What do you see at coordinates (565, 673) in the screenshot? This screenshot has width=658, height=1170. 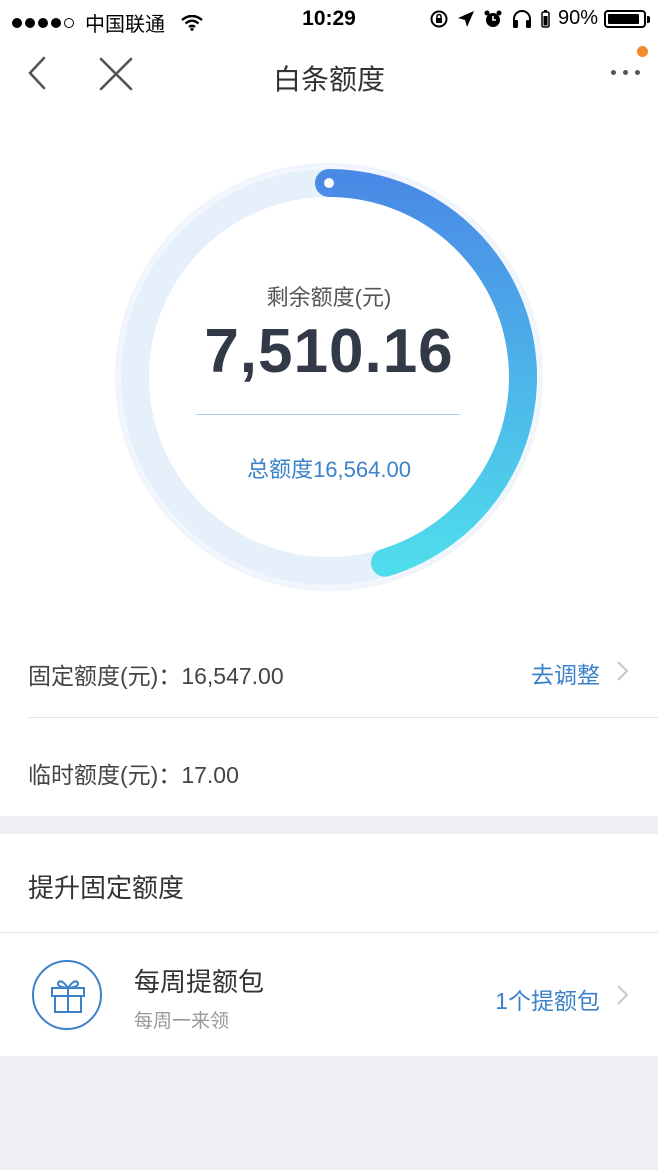 I see `adjust-link: 去调整` at bounding box center [565, 673].